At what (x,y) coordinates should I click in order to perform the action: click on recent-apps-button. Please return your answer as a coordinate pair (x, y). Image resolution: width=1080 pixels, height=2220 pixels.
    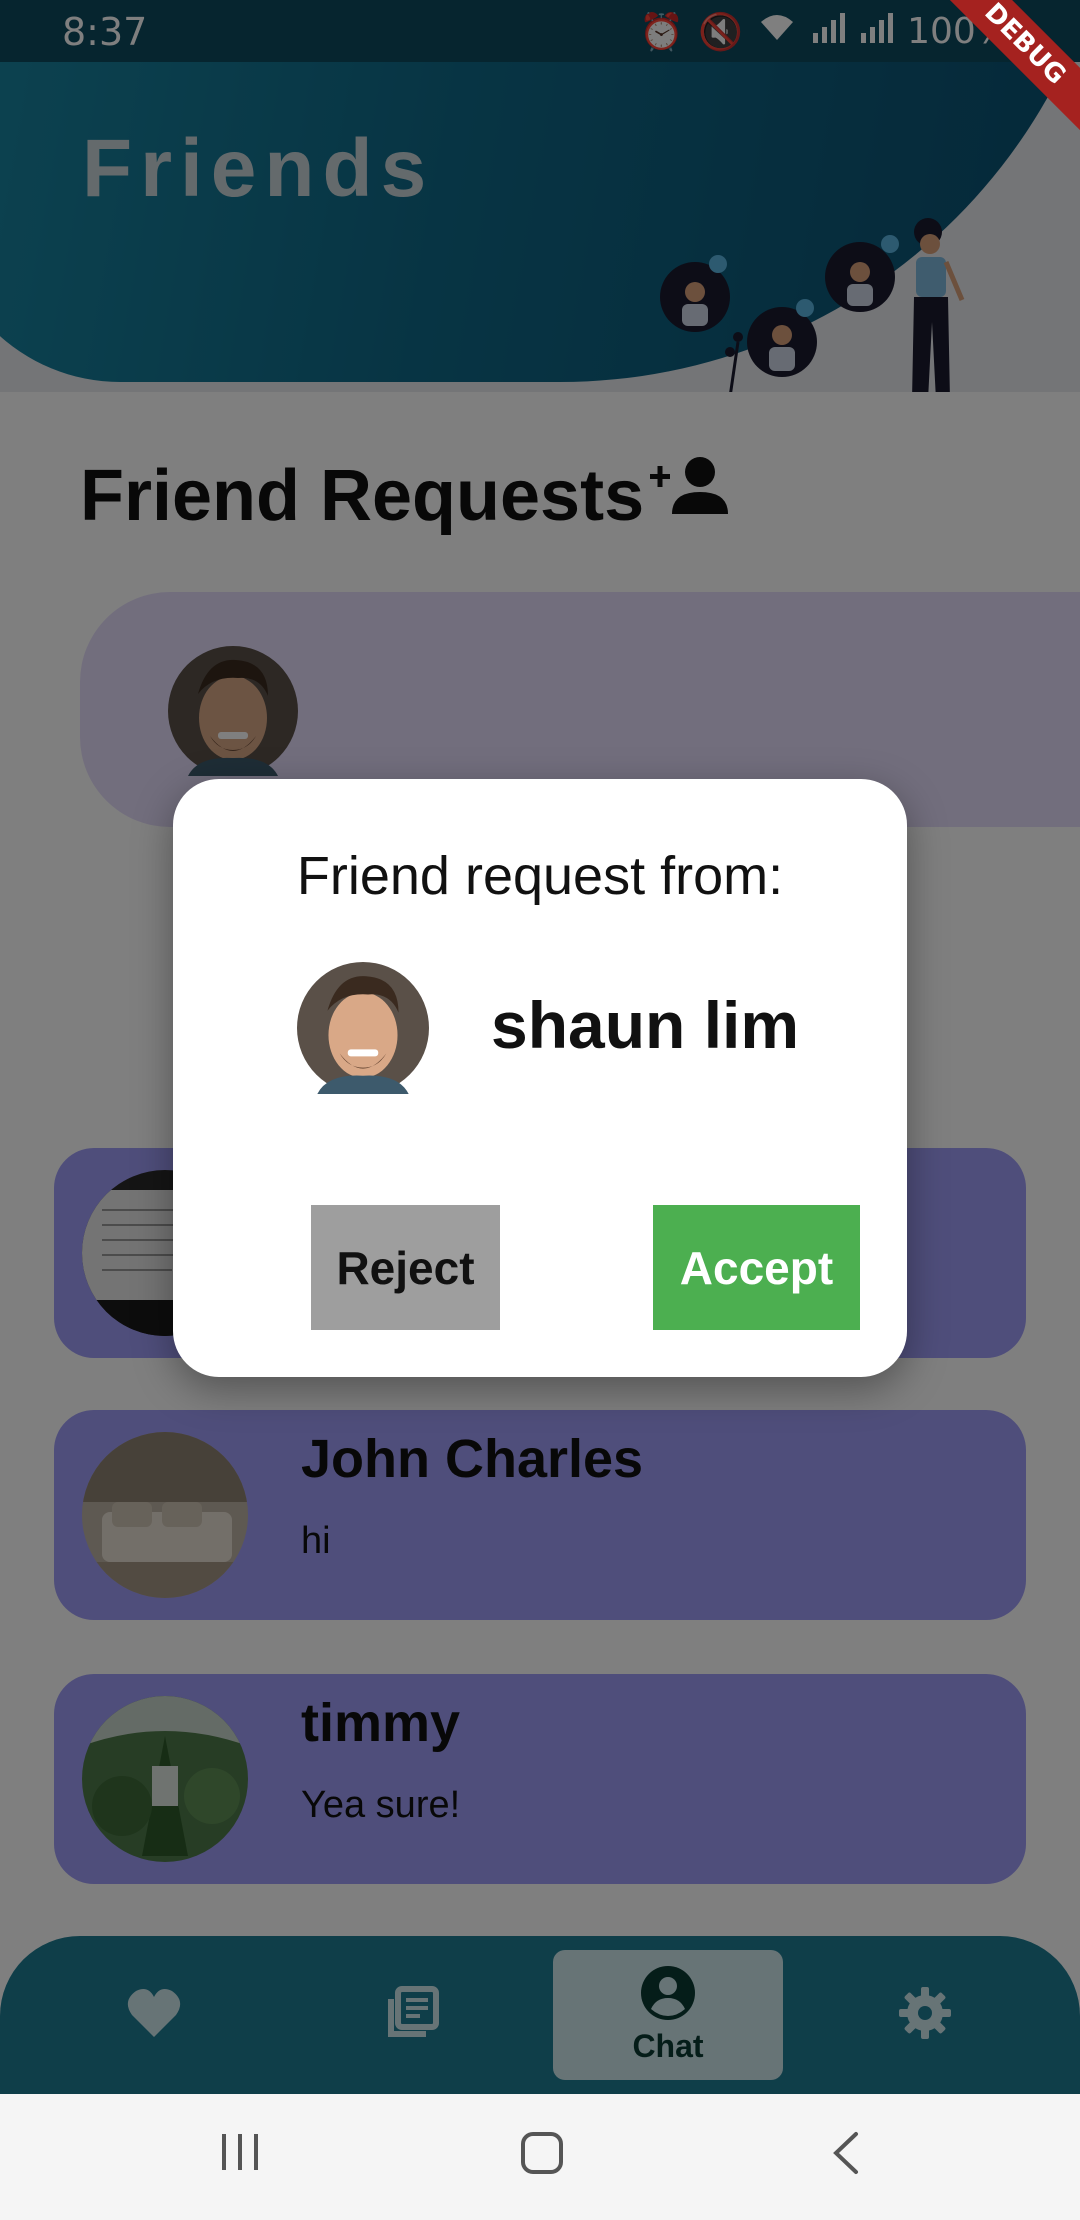
    Looking at the image, I should click on (241, 2154).